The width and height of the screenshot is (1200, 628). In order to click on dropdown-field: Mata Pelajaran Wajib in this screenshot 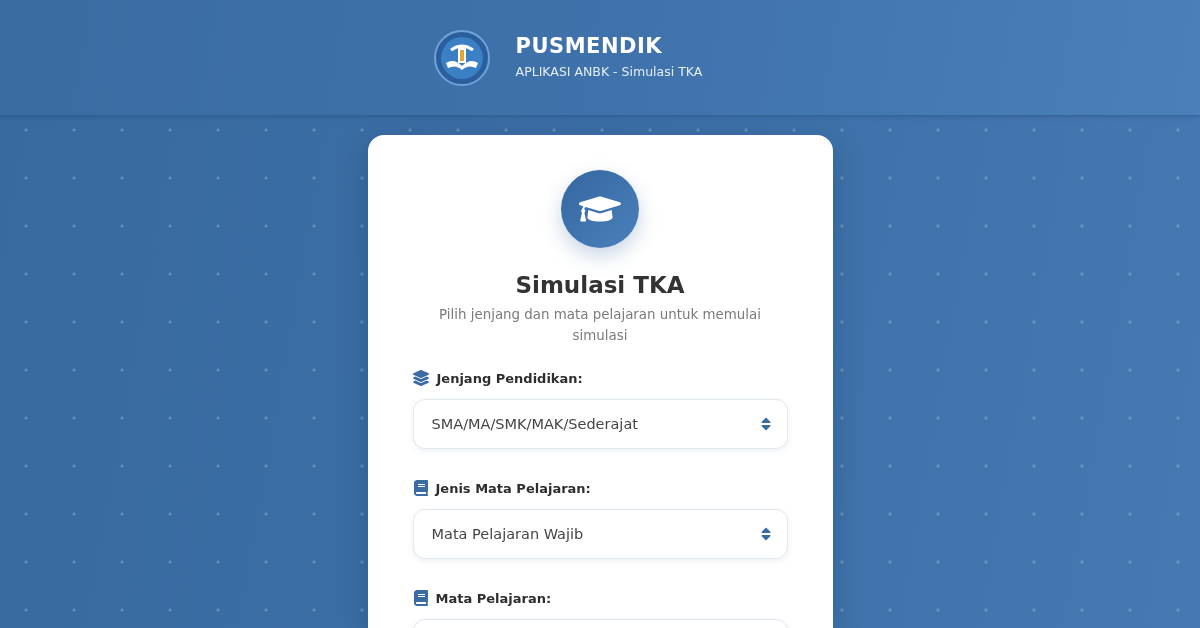, I will do `click(600, 534)`.